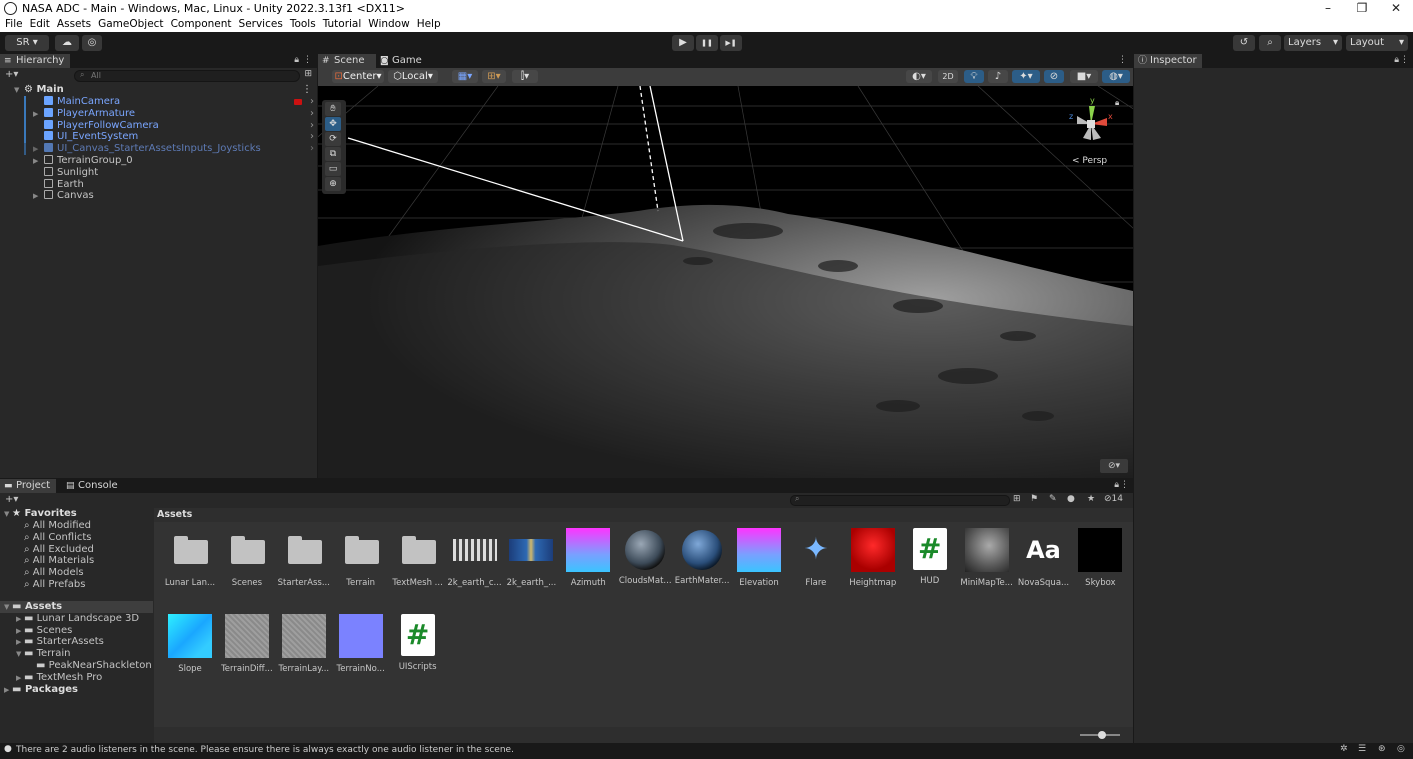 The width and height of the screenshot is (1413, 759). Describe the element at coordinates (759, 558) in the screenshot. I see `asset-tile: Elevation` at that location.